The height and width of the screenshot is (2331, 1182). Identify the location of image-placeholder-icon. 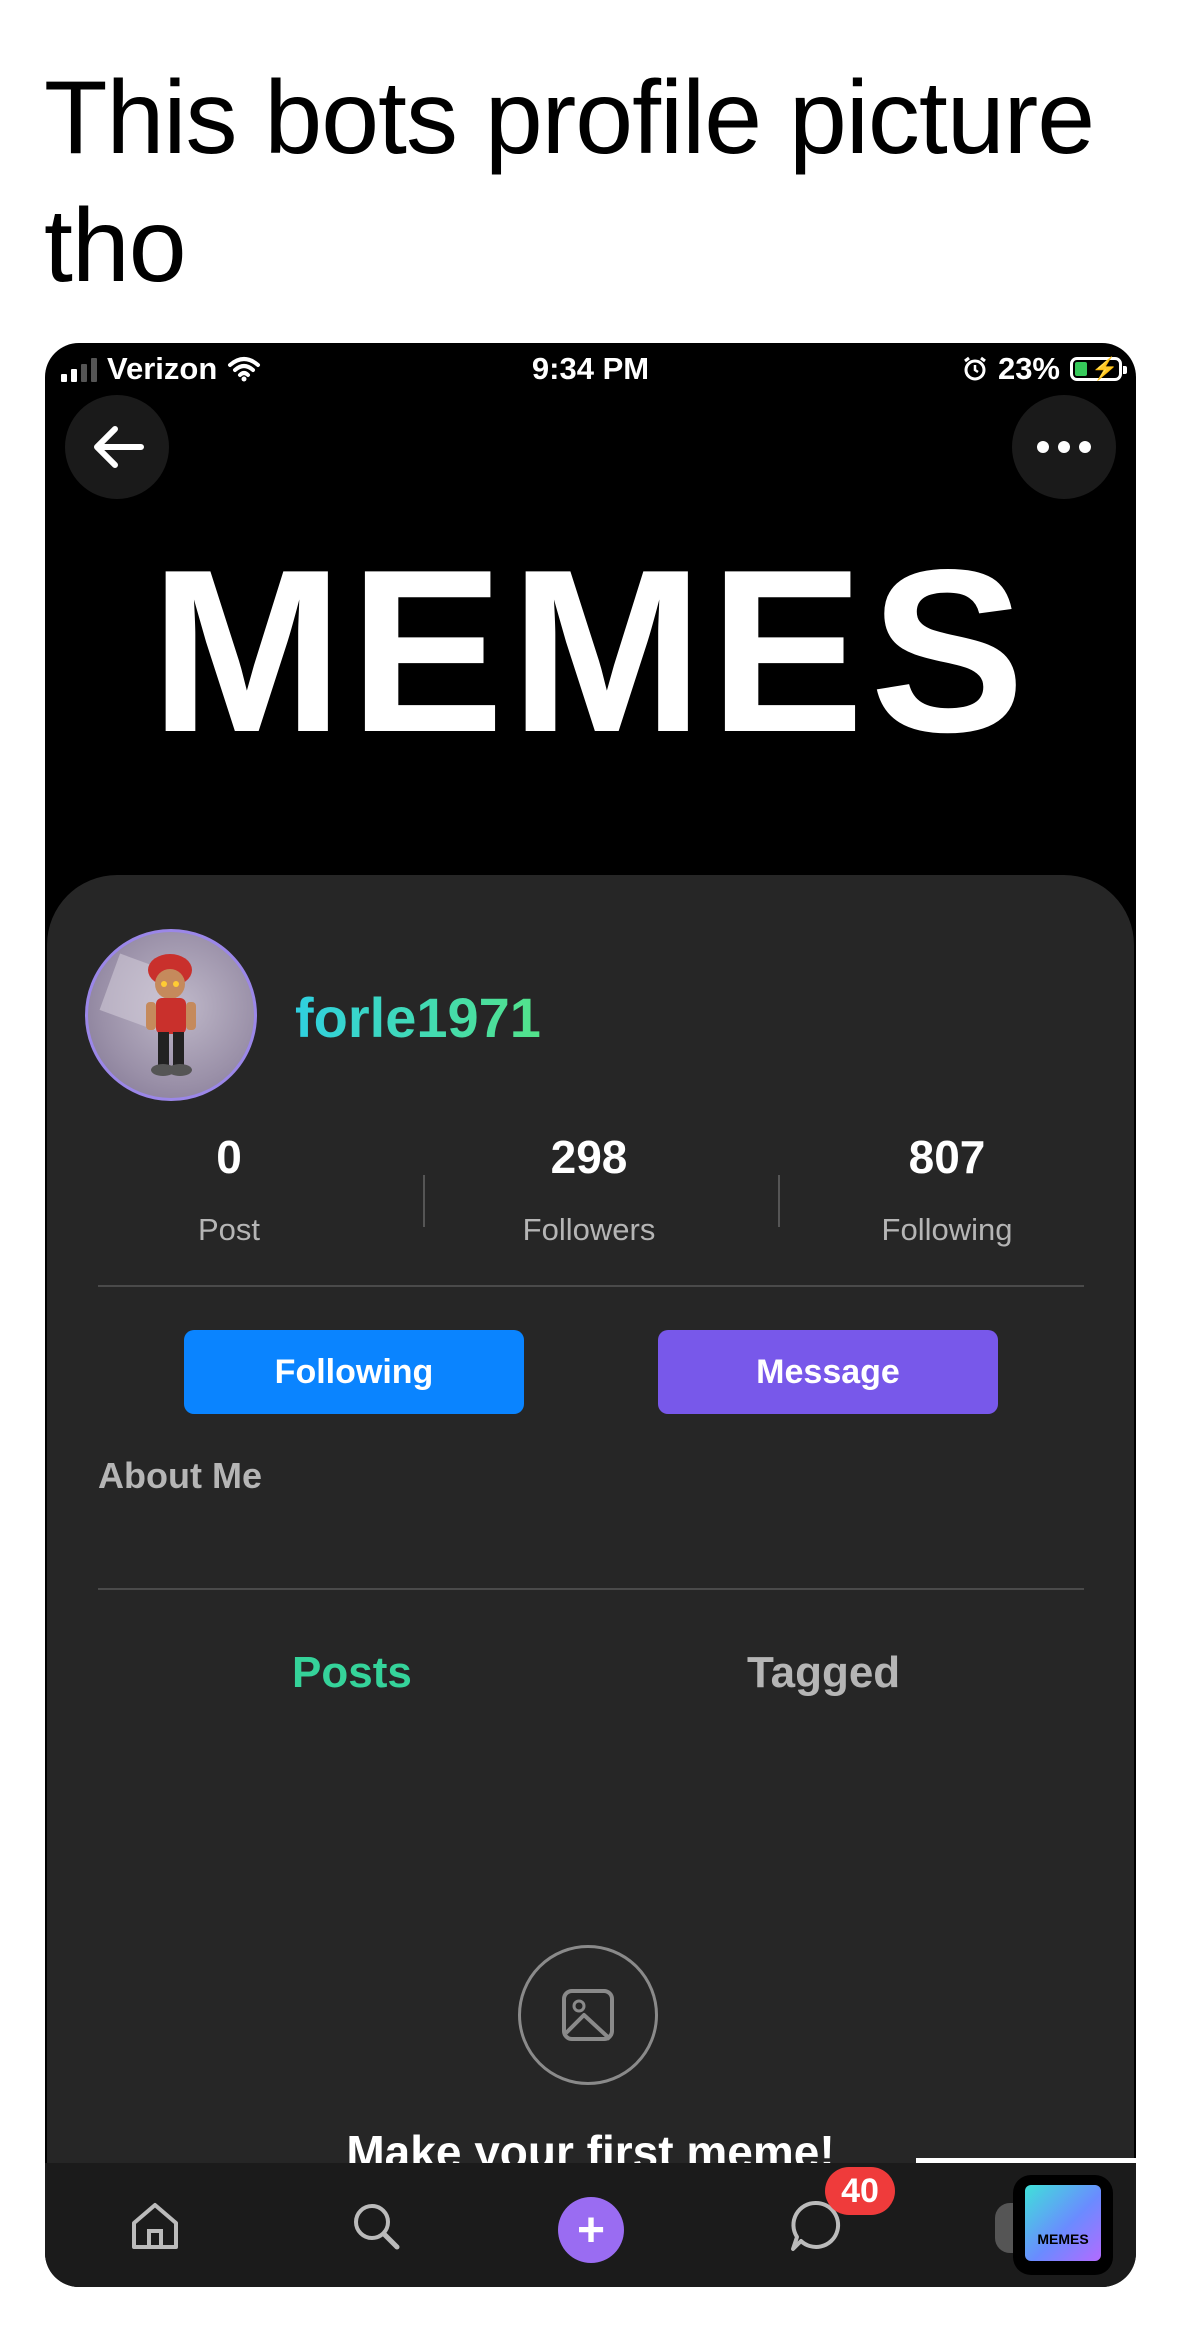
(588, 2015).